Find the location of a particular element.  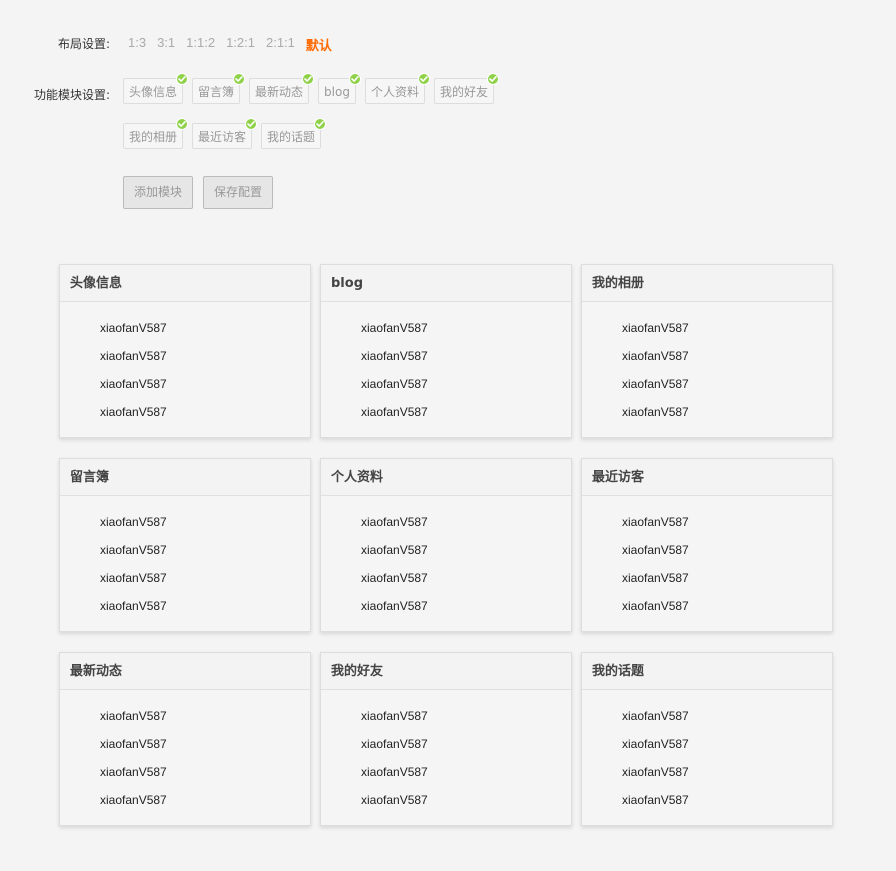

save-config-button: 保存配置 is located at coordinates (238, 192).